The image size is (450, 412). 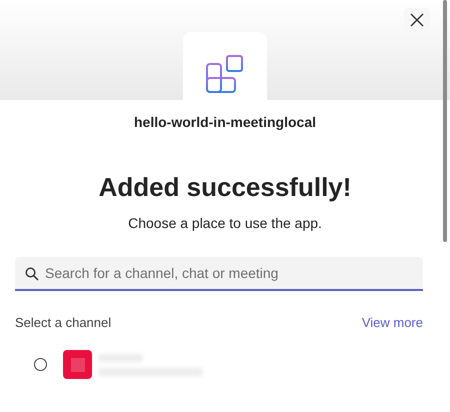 I want to click on view-more-link: View more, so click(x=392, y=322).